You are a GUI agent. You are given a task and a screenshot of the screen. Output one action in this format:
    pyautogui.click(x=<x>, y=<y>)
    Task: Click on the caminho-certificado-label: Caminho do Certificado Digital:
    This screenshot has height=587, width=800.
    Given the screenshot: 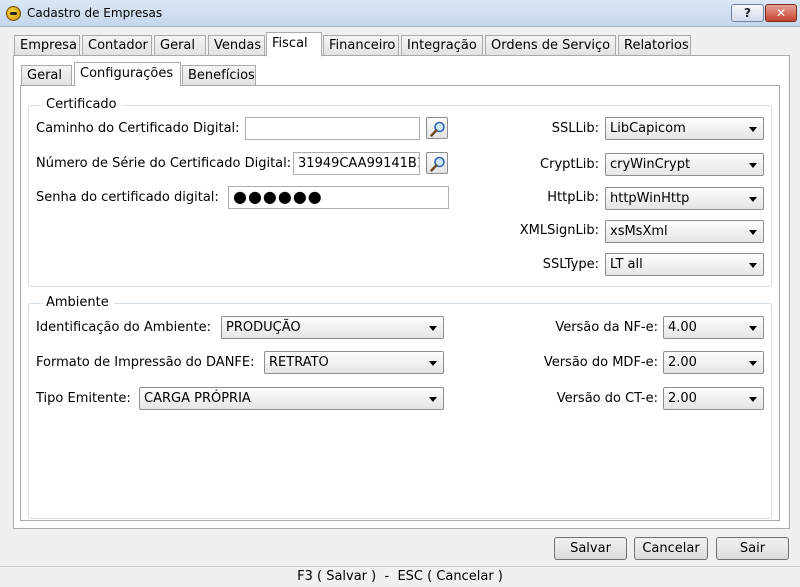 What is the action you would take?
    pyautogui.click(x=138, y=128)
    